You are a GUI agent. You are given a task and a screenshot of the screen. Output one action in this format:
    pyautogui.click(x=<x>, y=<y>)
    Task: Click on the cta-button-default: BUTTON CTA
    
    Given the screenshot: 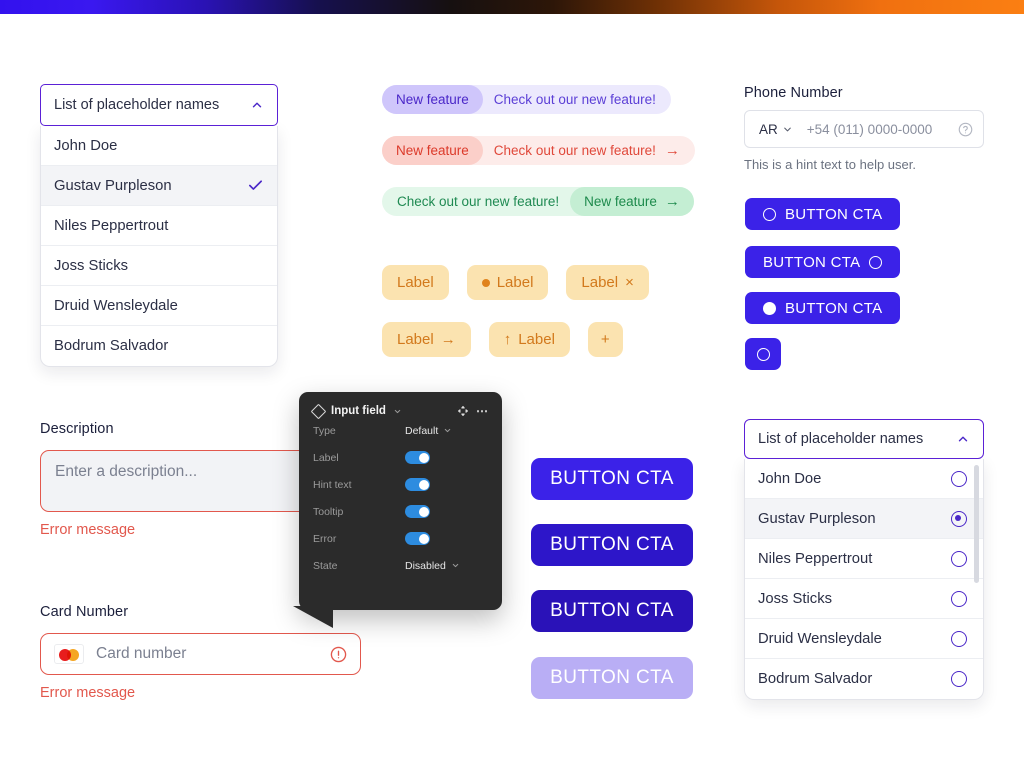 What is the action you would take?
    pyautogui.click(x=612, y=479)
    